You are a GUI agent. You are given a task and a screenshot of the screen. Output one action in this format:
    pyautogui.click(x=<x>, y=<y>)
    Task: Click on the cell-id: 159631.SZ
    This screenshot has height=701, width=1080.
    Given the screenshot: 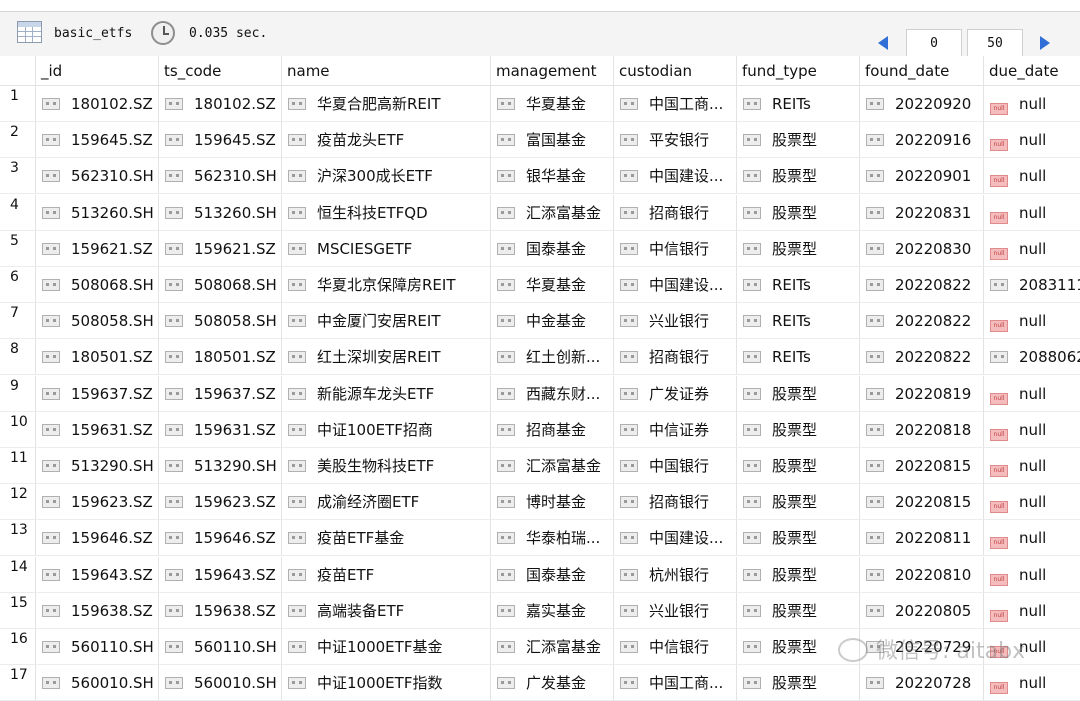 What is the action you would take?
    pyautogui.click(x=97, y=429)
    